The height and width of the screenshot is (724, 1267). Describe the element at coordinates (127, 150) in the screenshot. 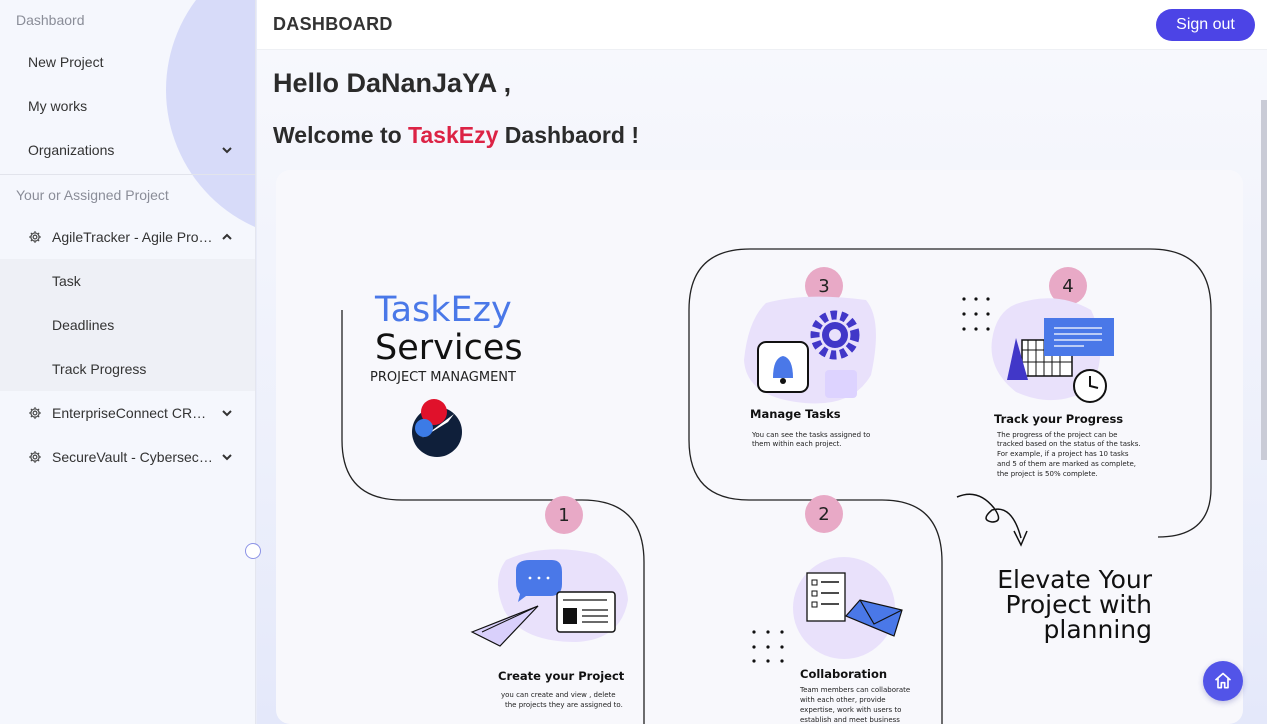

I see `sidebar-item-organizations: Organizations` at that location.